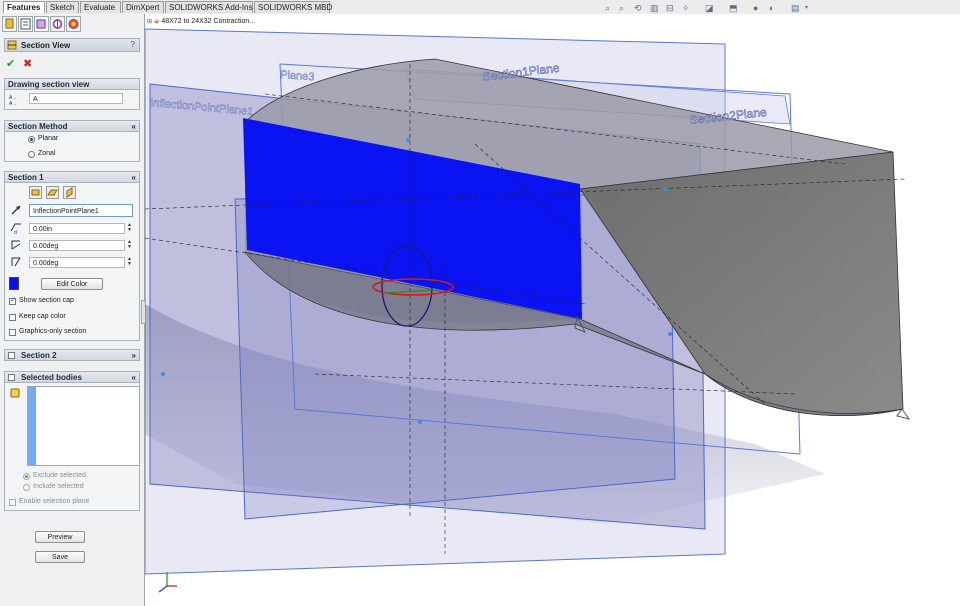 The width and height of the screenshot is (960, 606). I want to click on section-plane-input: InflectionPointPlane1, so click(81, 210).